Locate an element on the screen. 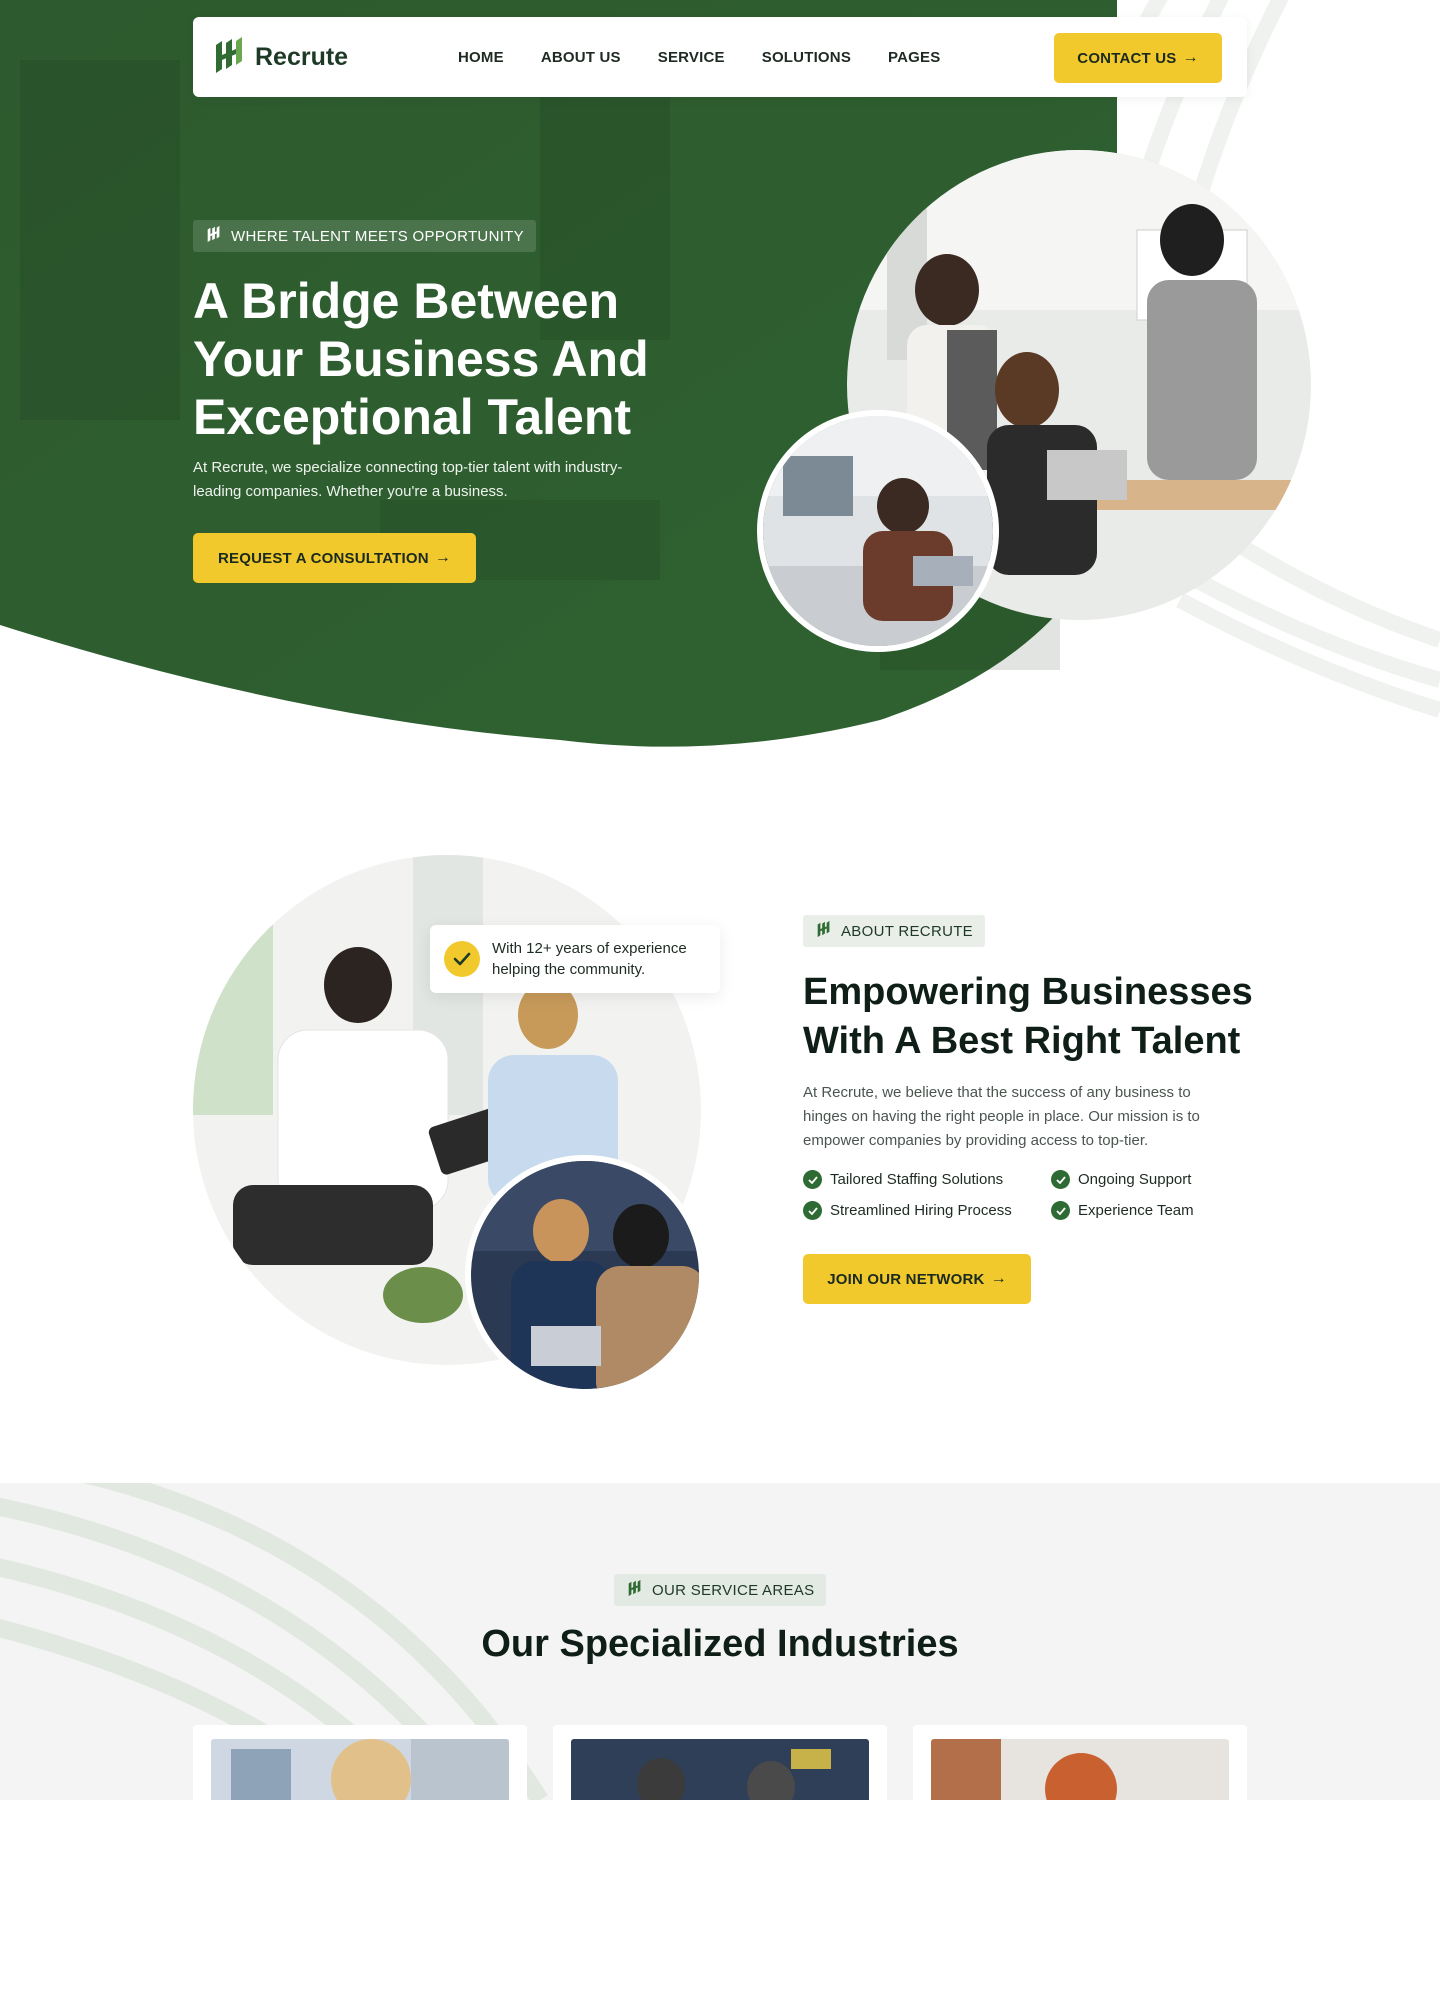  request-consultation-label: REQUEST A CONSULTATION is located at coordinates (323, 558).